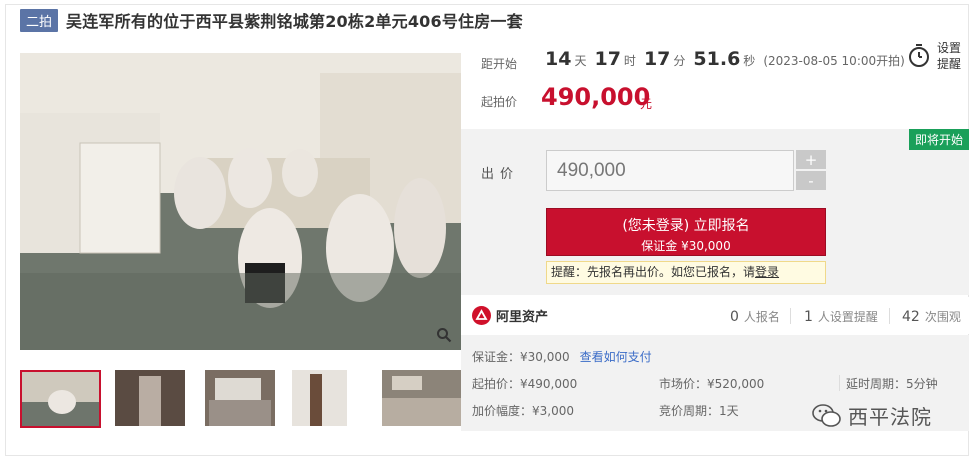 The width and height of the screenshot is (973, 460). Describe the element at coordinates (935, 56) in the screenshot. I see `set-reminder-button: 设置提醒` at that location.